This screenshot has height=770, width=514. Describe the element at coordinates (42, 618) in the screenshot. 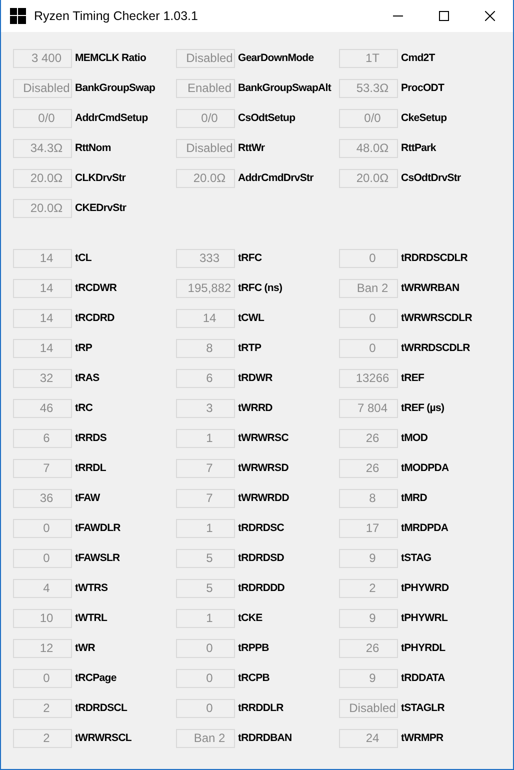

I see `value-field: 10` at that location.